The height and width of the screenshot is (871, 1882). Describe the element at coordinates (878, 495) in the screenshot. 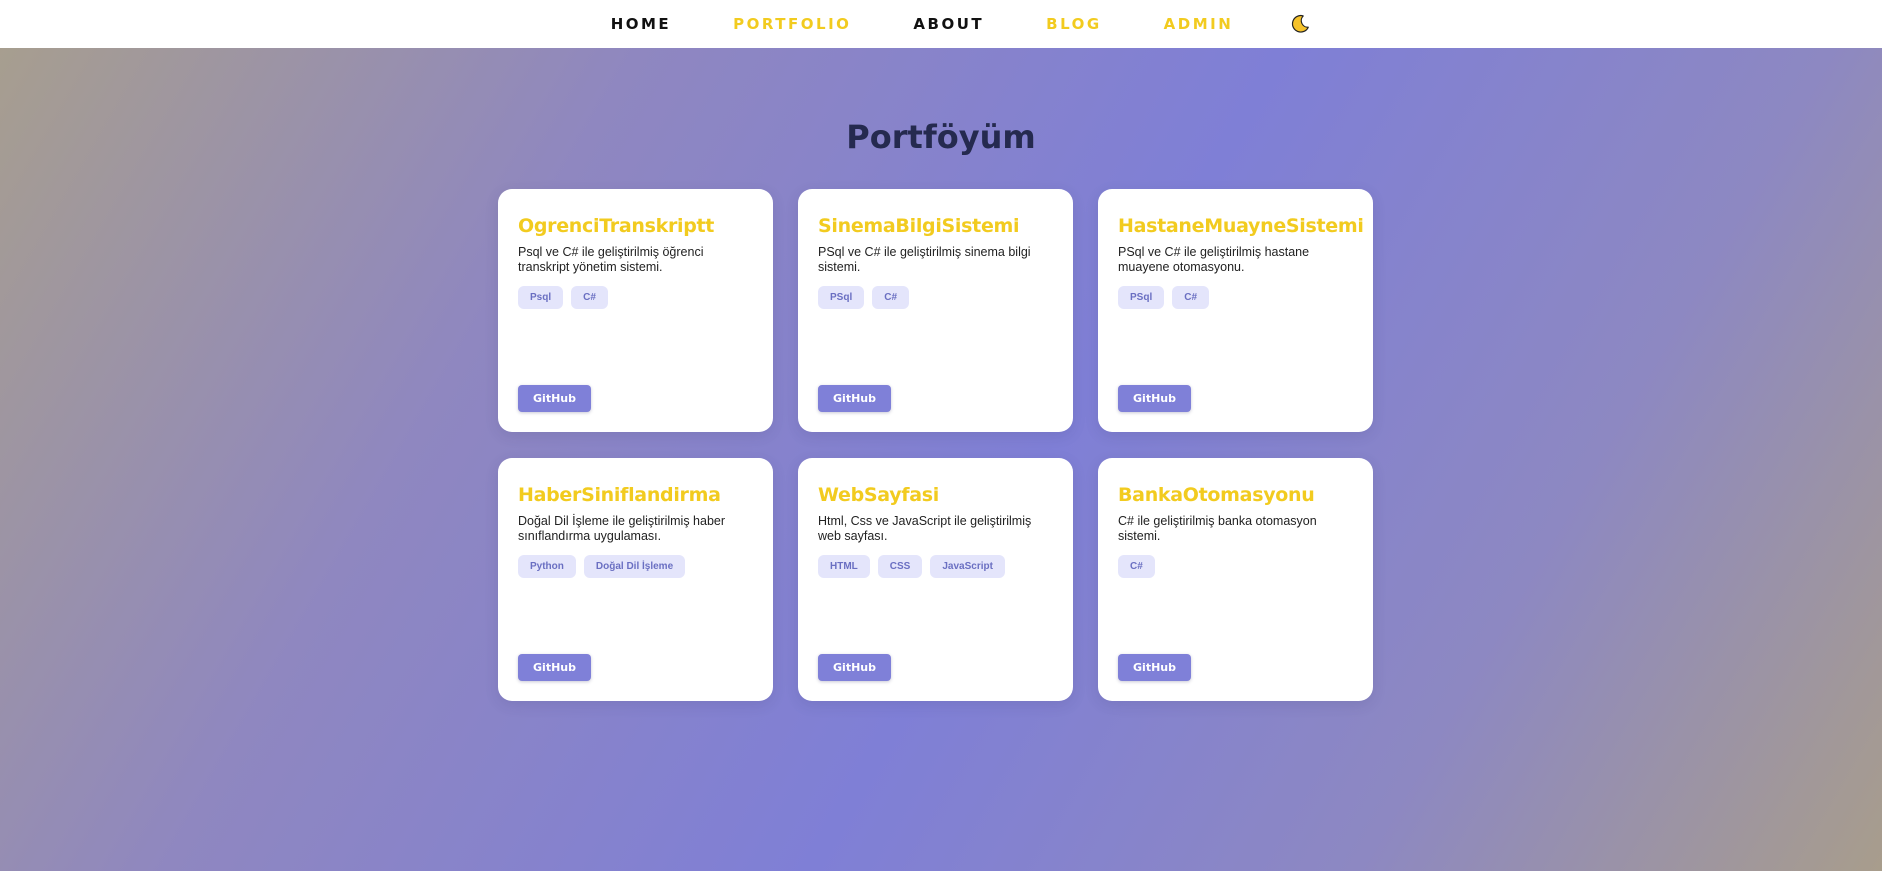

I see `project-title: WebSayfasi` at that location.